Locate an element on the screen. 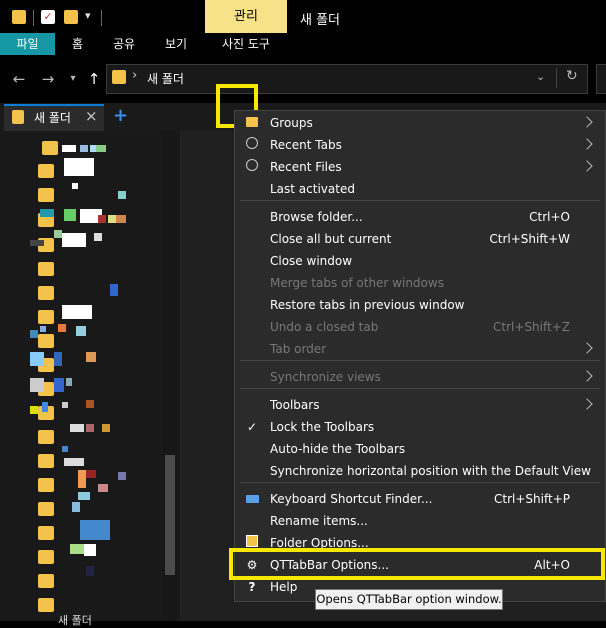  menu-item-label: Tab order is located at coordinates (298, 349).